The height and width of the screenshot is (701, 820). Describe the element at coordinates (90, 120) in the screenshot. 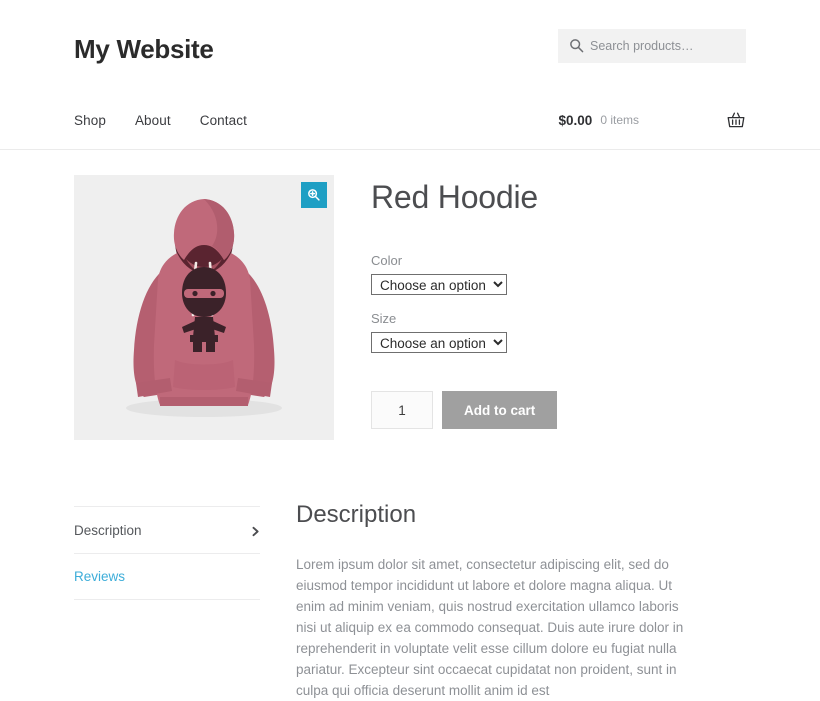

I see `nav-item-shop: Shop` at that location.